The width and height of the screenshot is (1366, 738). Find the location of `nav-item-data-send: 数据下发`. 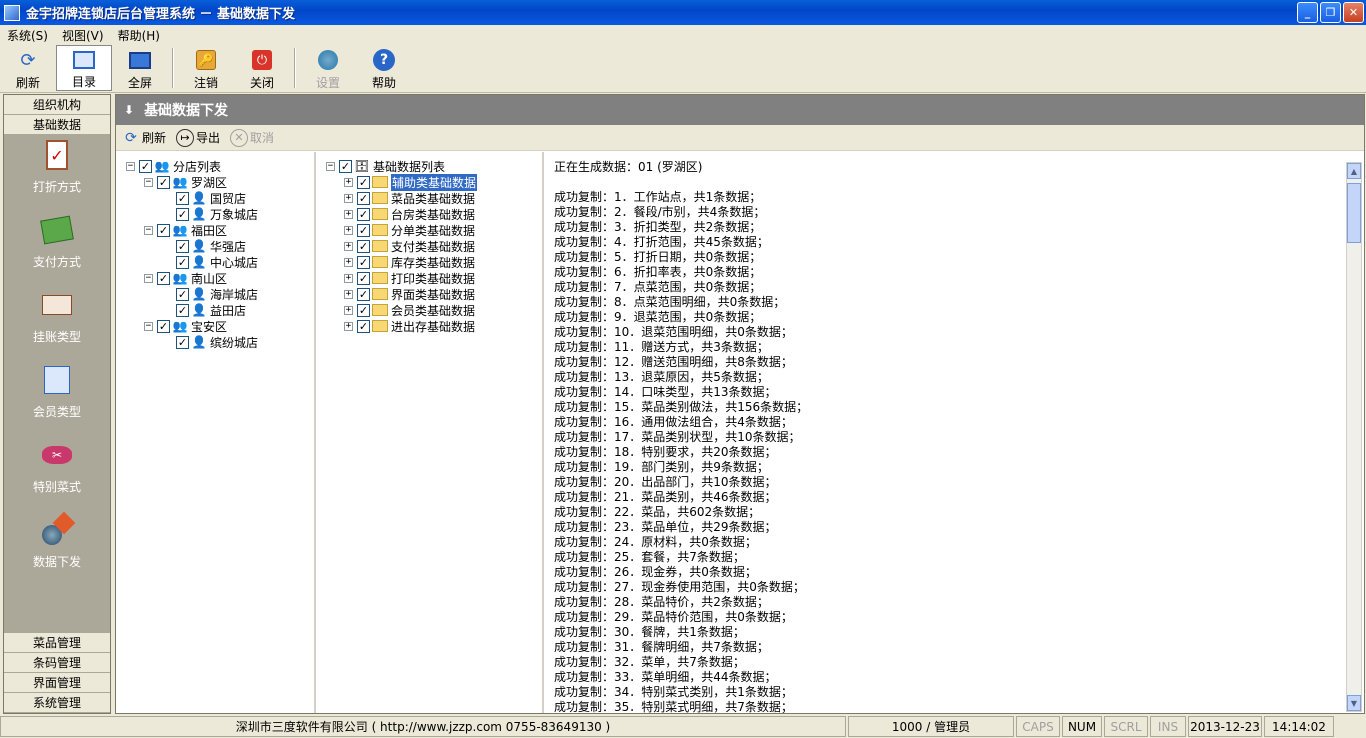

nav-item-data-send: 数据下发 is located at coordinates (57, 548).